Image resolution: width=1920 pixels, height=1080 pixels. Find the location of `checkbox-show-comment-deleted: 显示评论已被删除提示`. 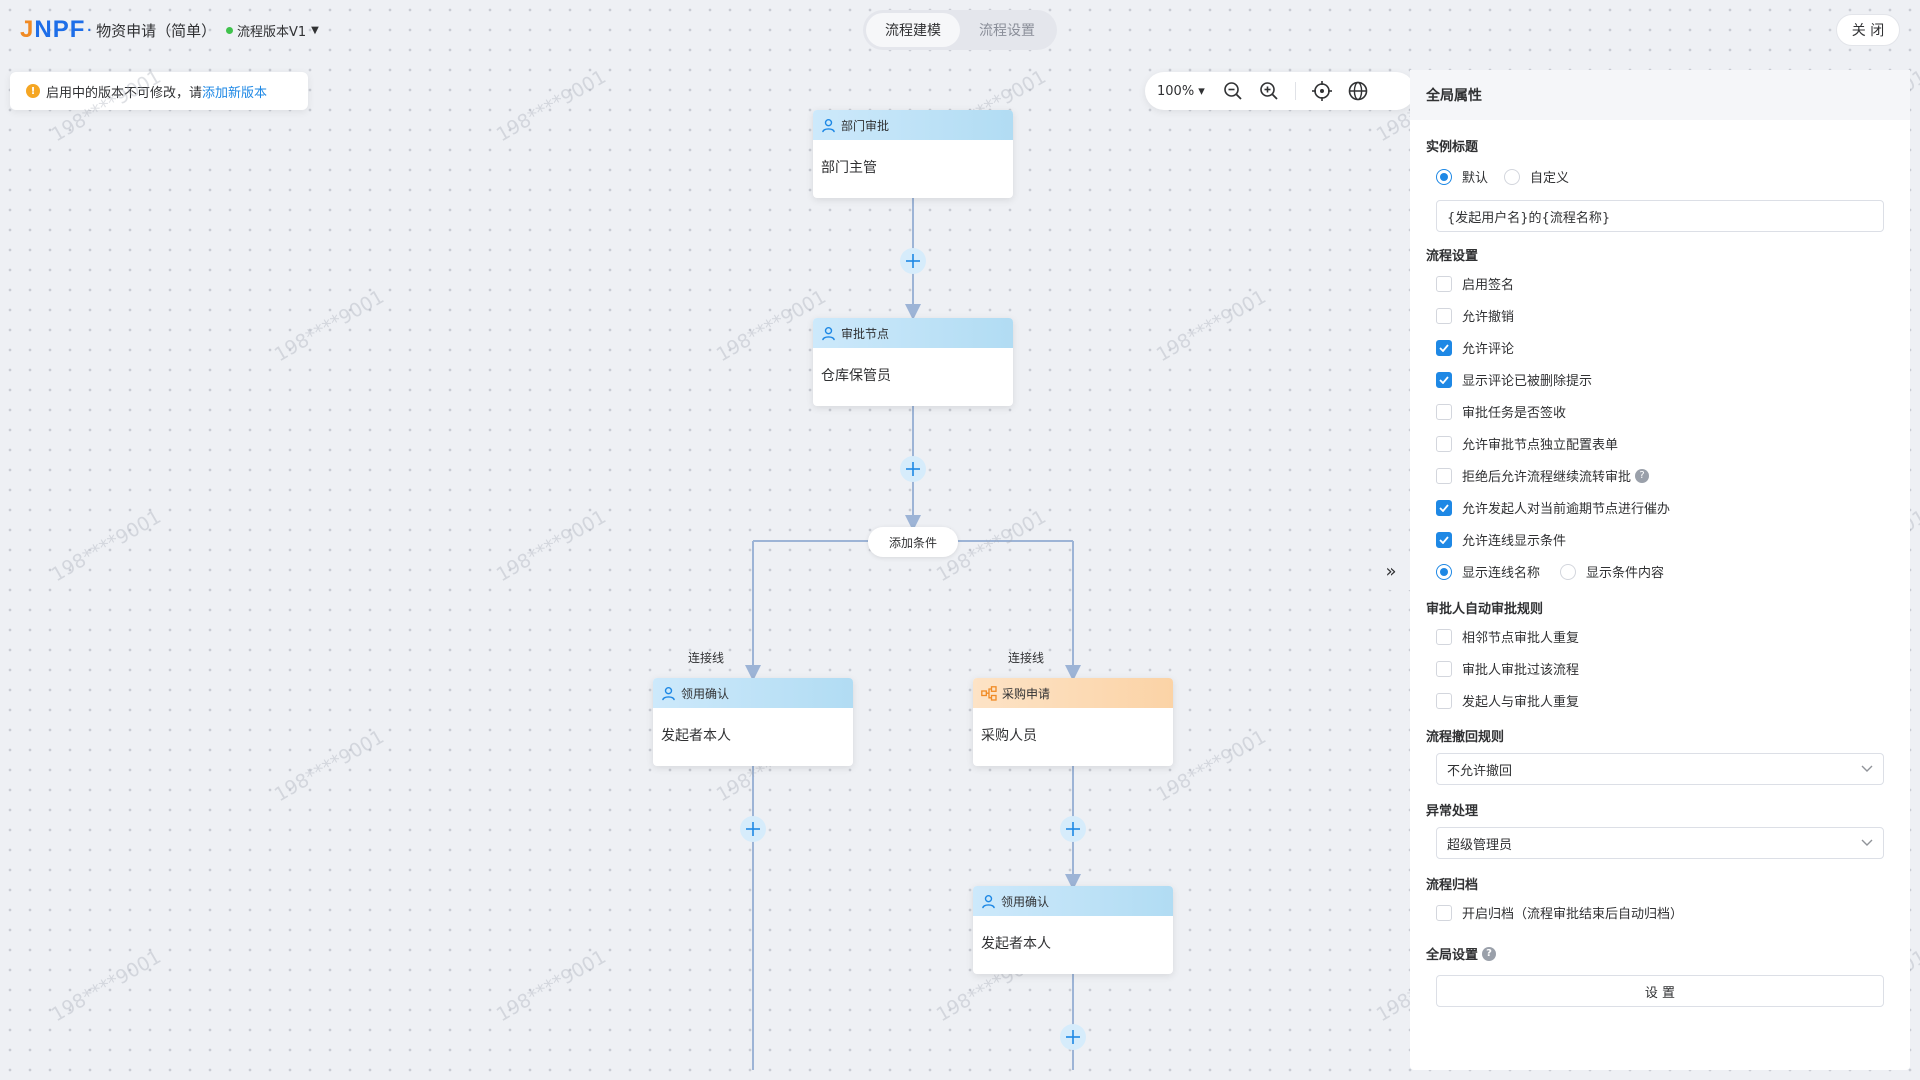

checkbox-show-comment-deleted: 显示评论已被删除提示 is located at coordinates (1514, 379).